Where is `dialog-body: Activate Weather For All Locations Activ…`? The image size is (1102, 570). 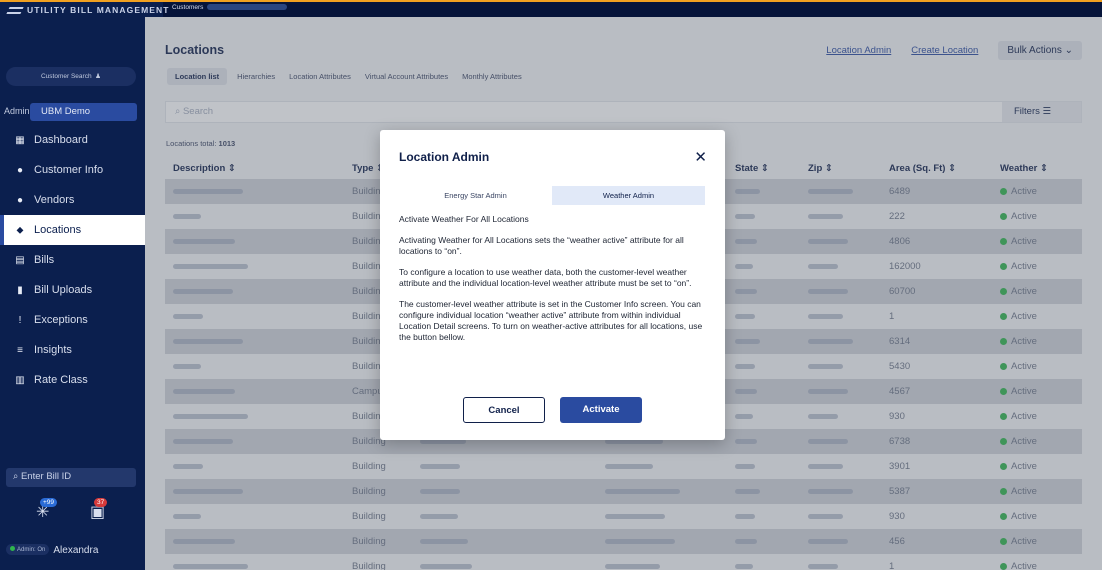 dialog-body: Activate Weather For All Locations Activ… is located at coordinates (554, 283).